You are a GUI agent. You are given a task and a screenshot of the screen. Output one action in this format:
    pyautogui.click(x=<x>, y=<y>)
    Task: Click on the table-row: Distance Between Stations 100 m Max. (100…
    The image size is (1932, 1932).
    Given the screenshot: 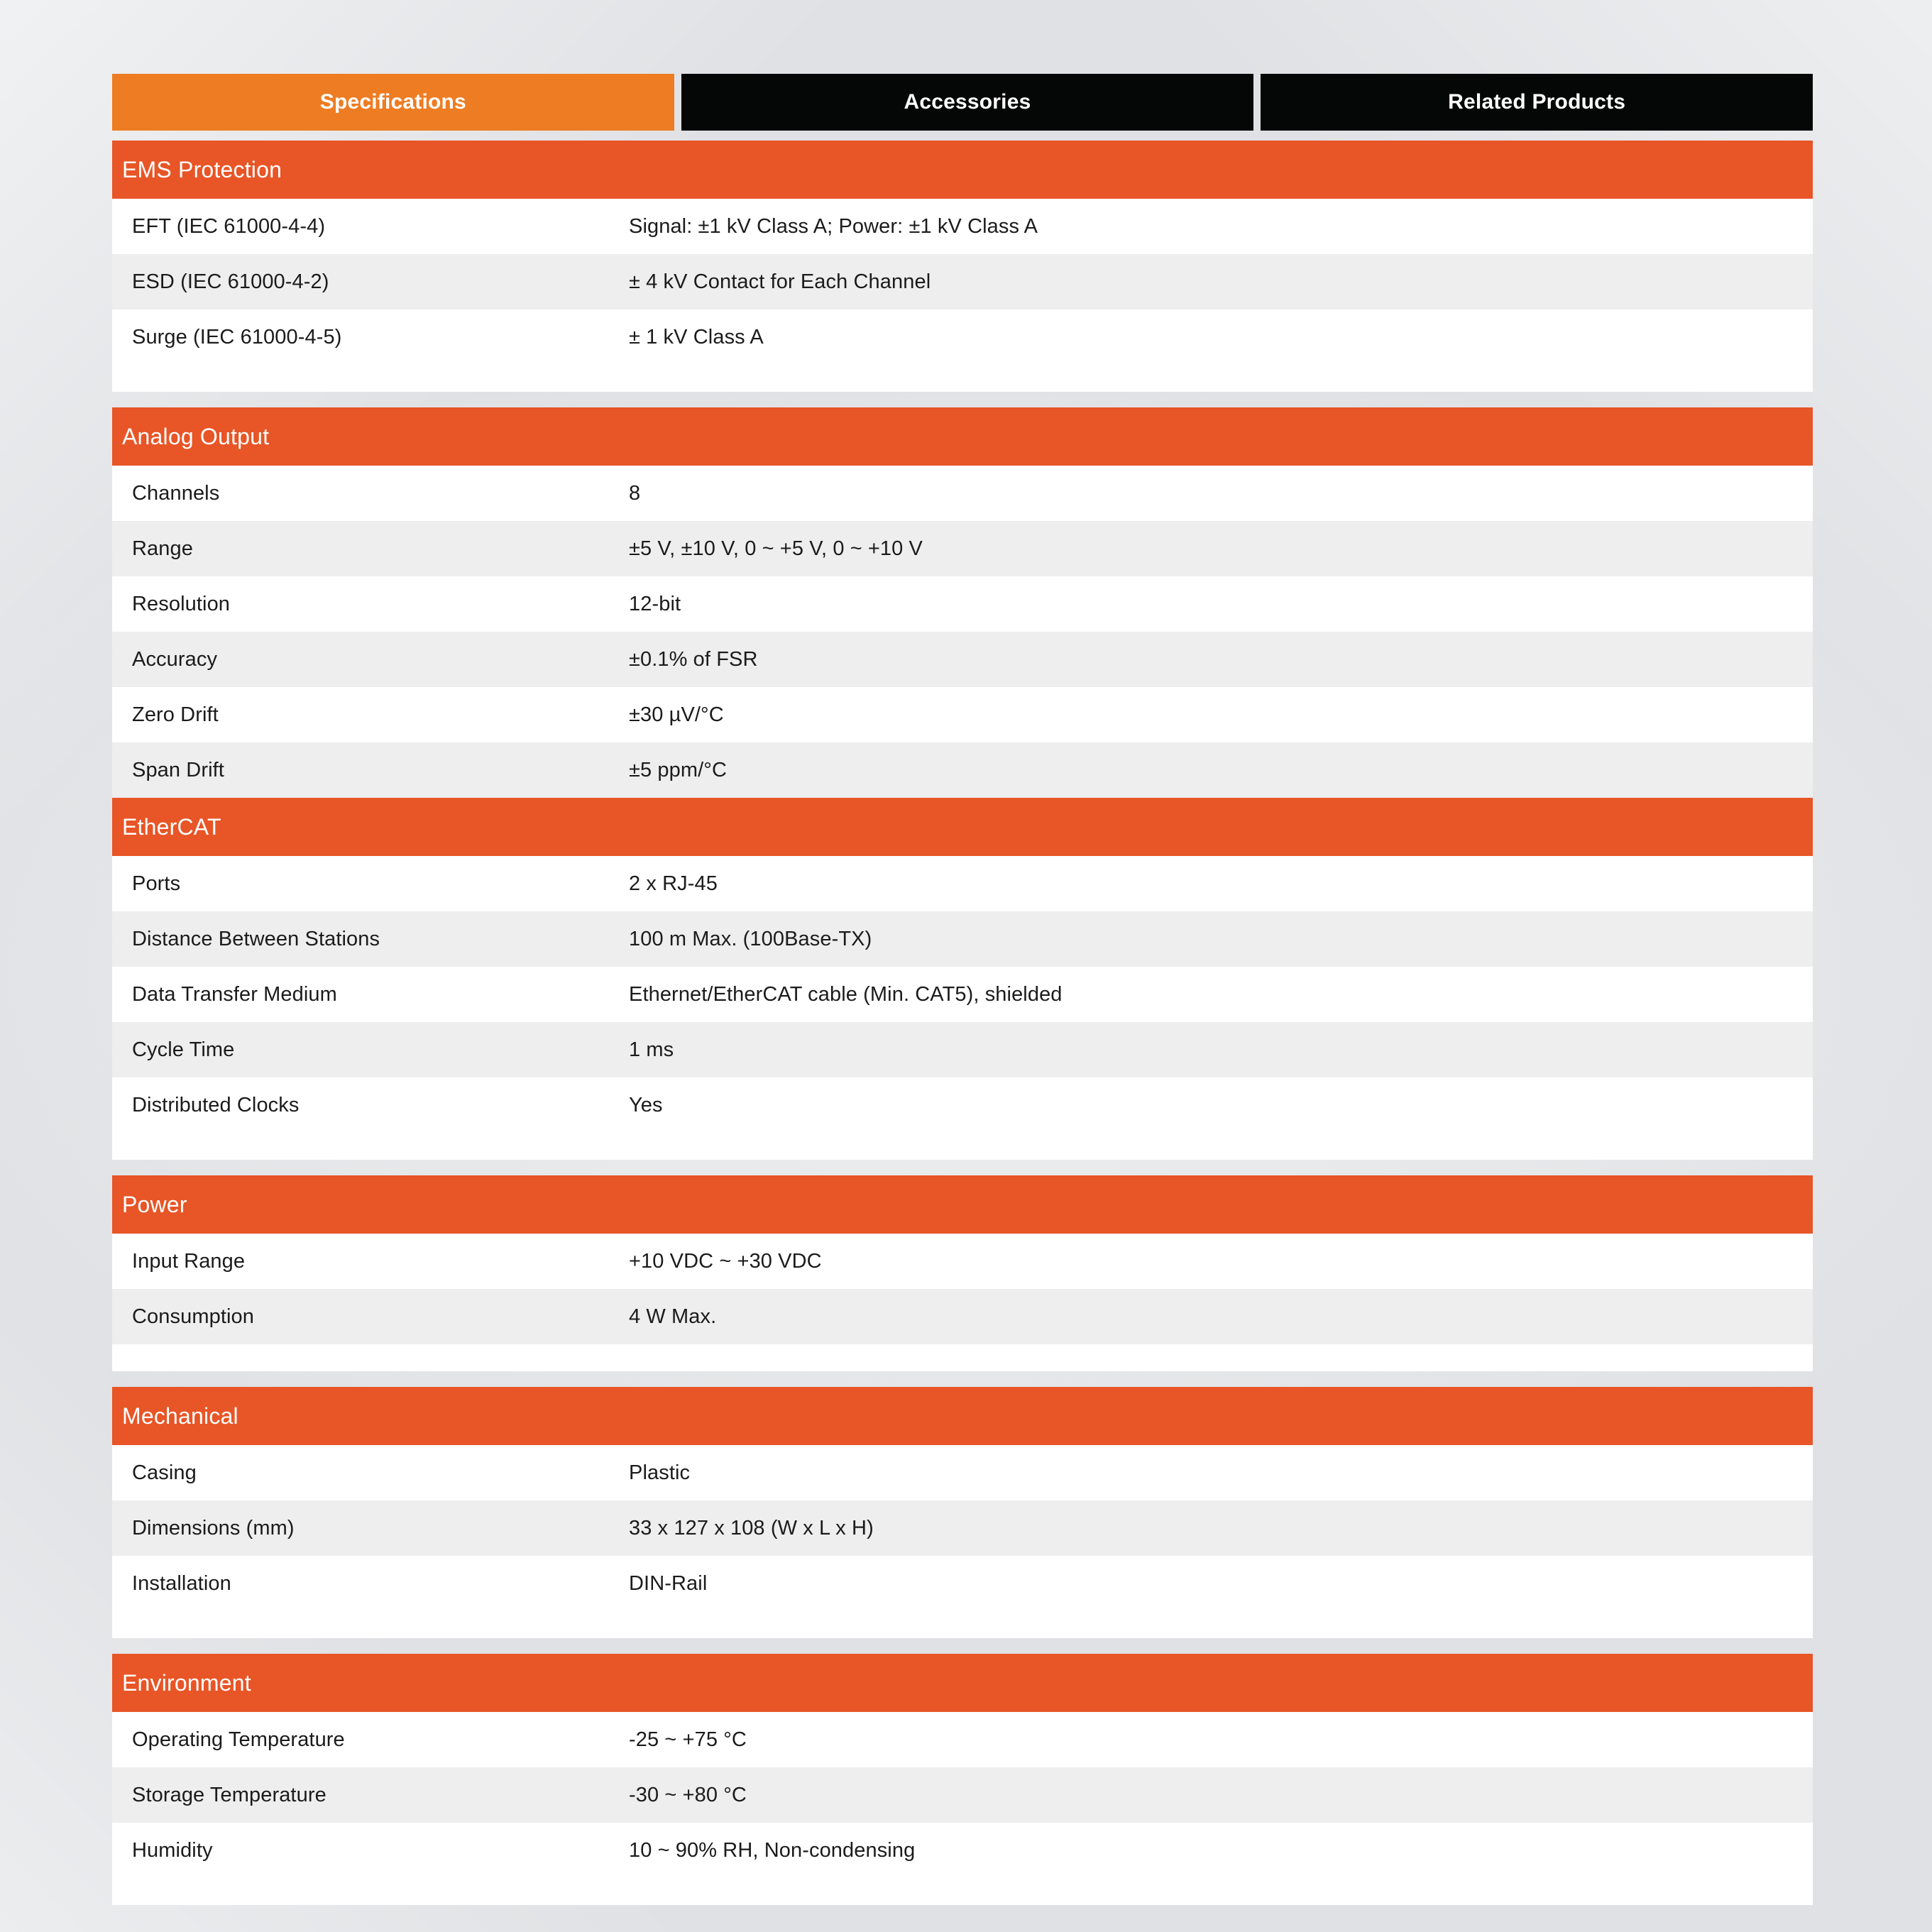 What is the action you would take?
    pyautogui.click(x=962, y=939)
    